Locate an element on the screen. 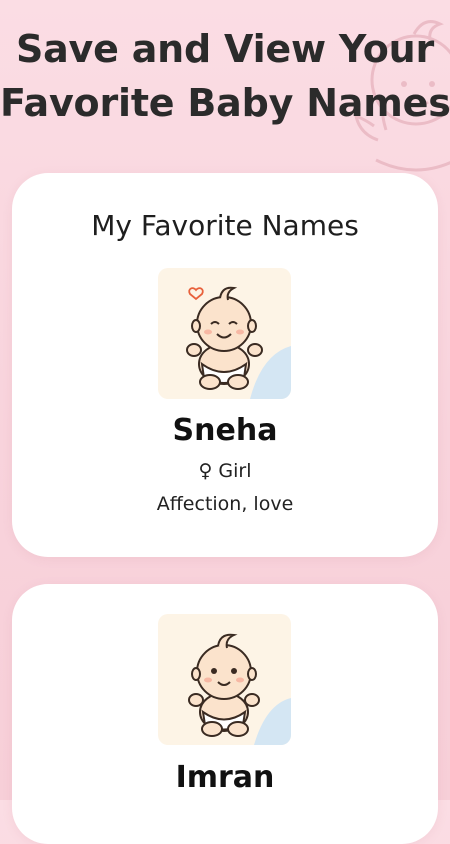 The width and height of the screenshot is (450, 844). gender-label: ♀ Girl is located at coordinates (225, 471).